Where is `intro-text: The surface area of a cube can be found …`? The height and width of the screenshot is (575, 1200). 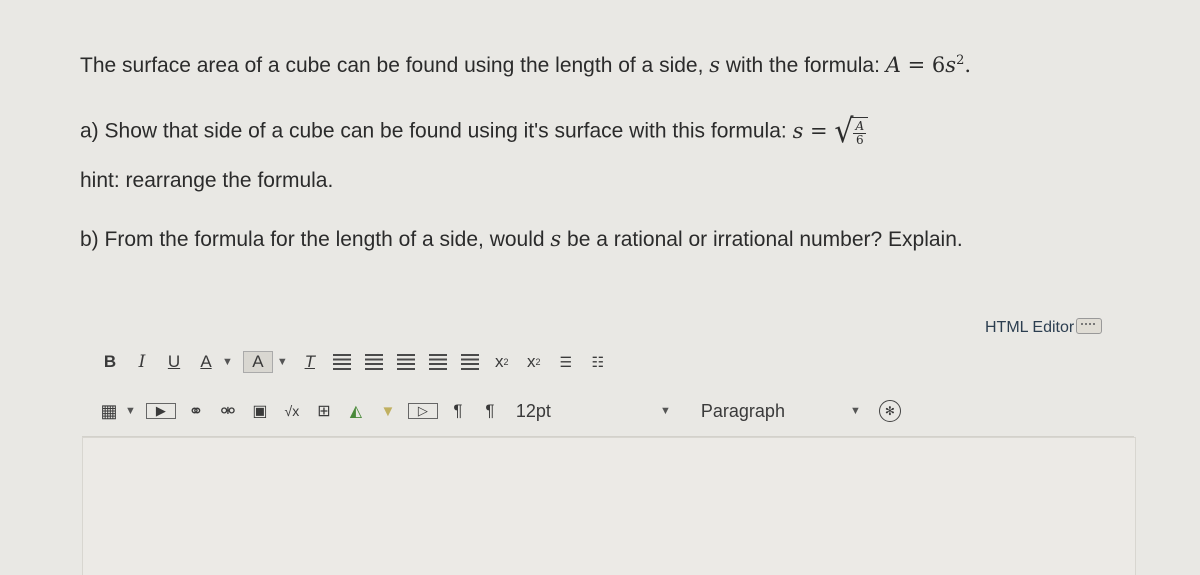 intro-text: The surface area of a cube can be found … is located at coordinates (395, 65).